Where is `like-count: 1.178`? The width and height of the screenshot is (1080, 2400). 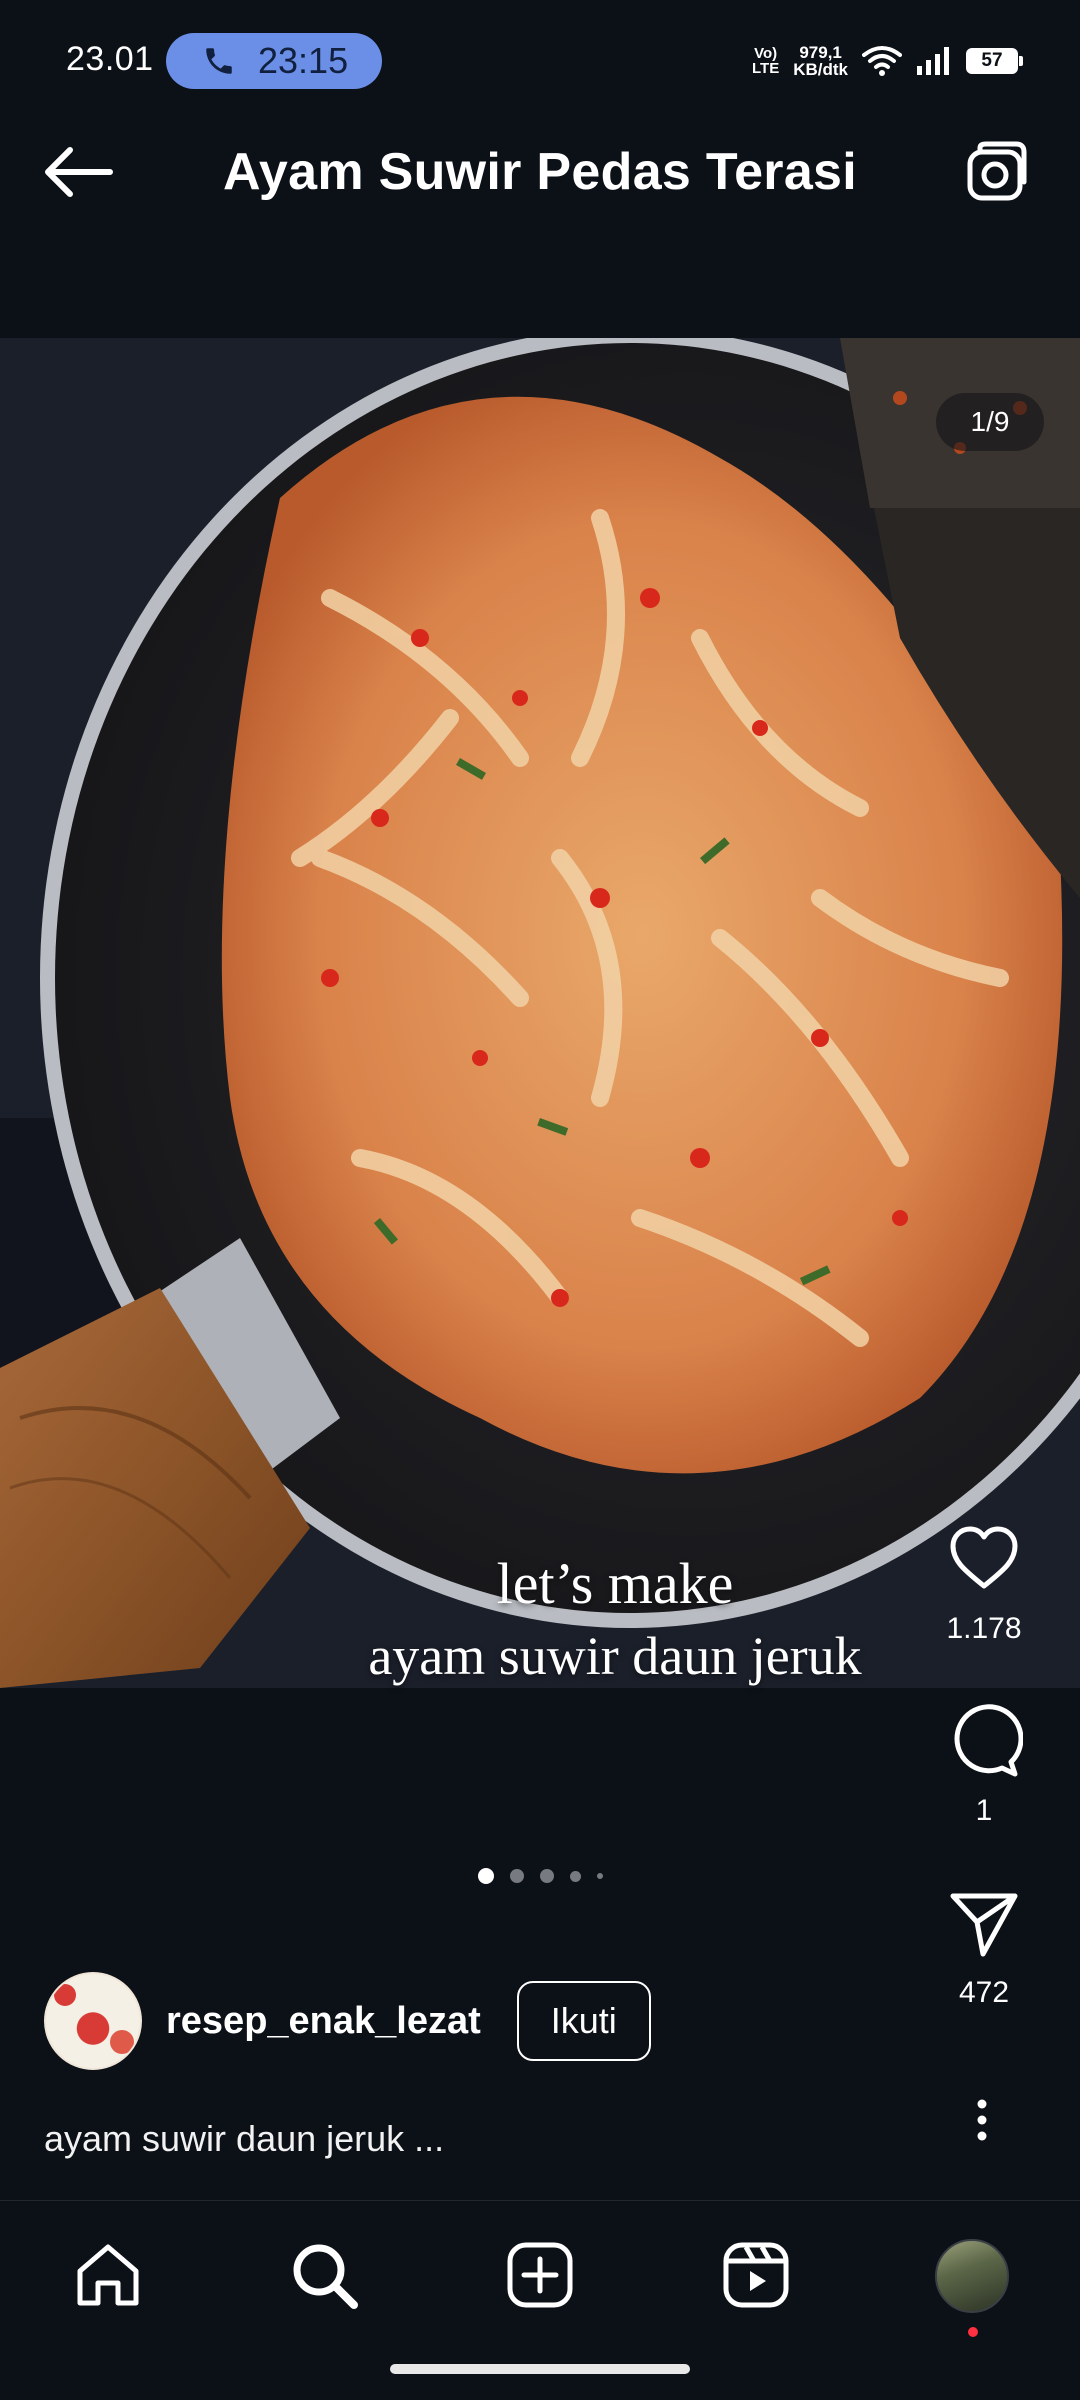
like-count: 1.178 is located at coordinates (984, 1628).